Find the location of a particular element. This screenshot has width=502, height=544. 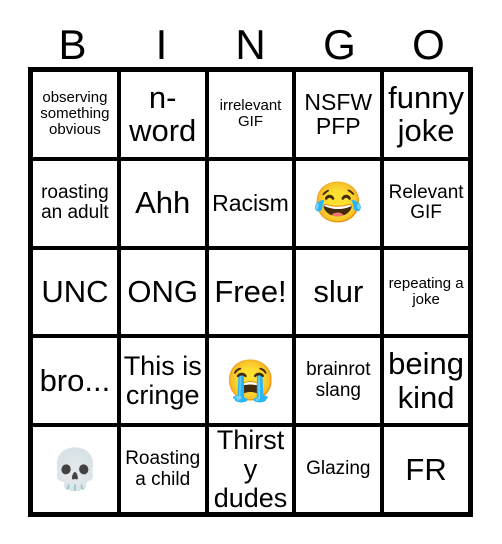

bingo-cell-label: Glazing is located at coordinates (338, 469).